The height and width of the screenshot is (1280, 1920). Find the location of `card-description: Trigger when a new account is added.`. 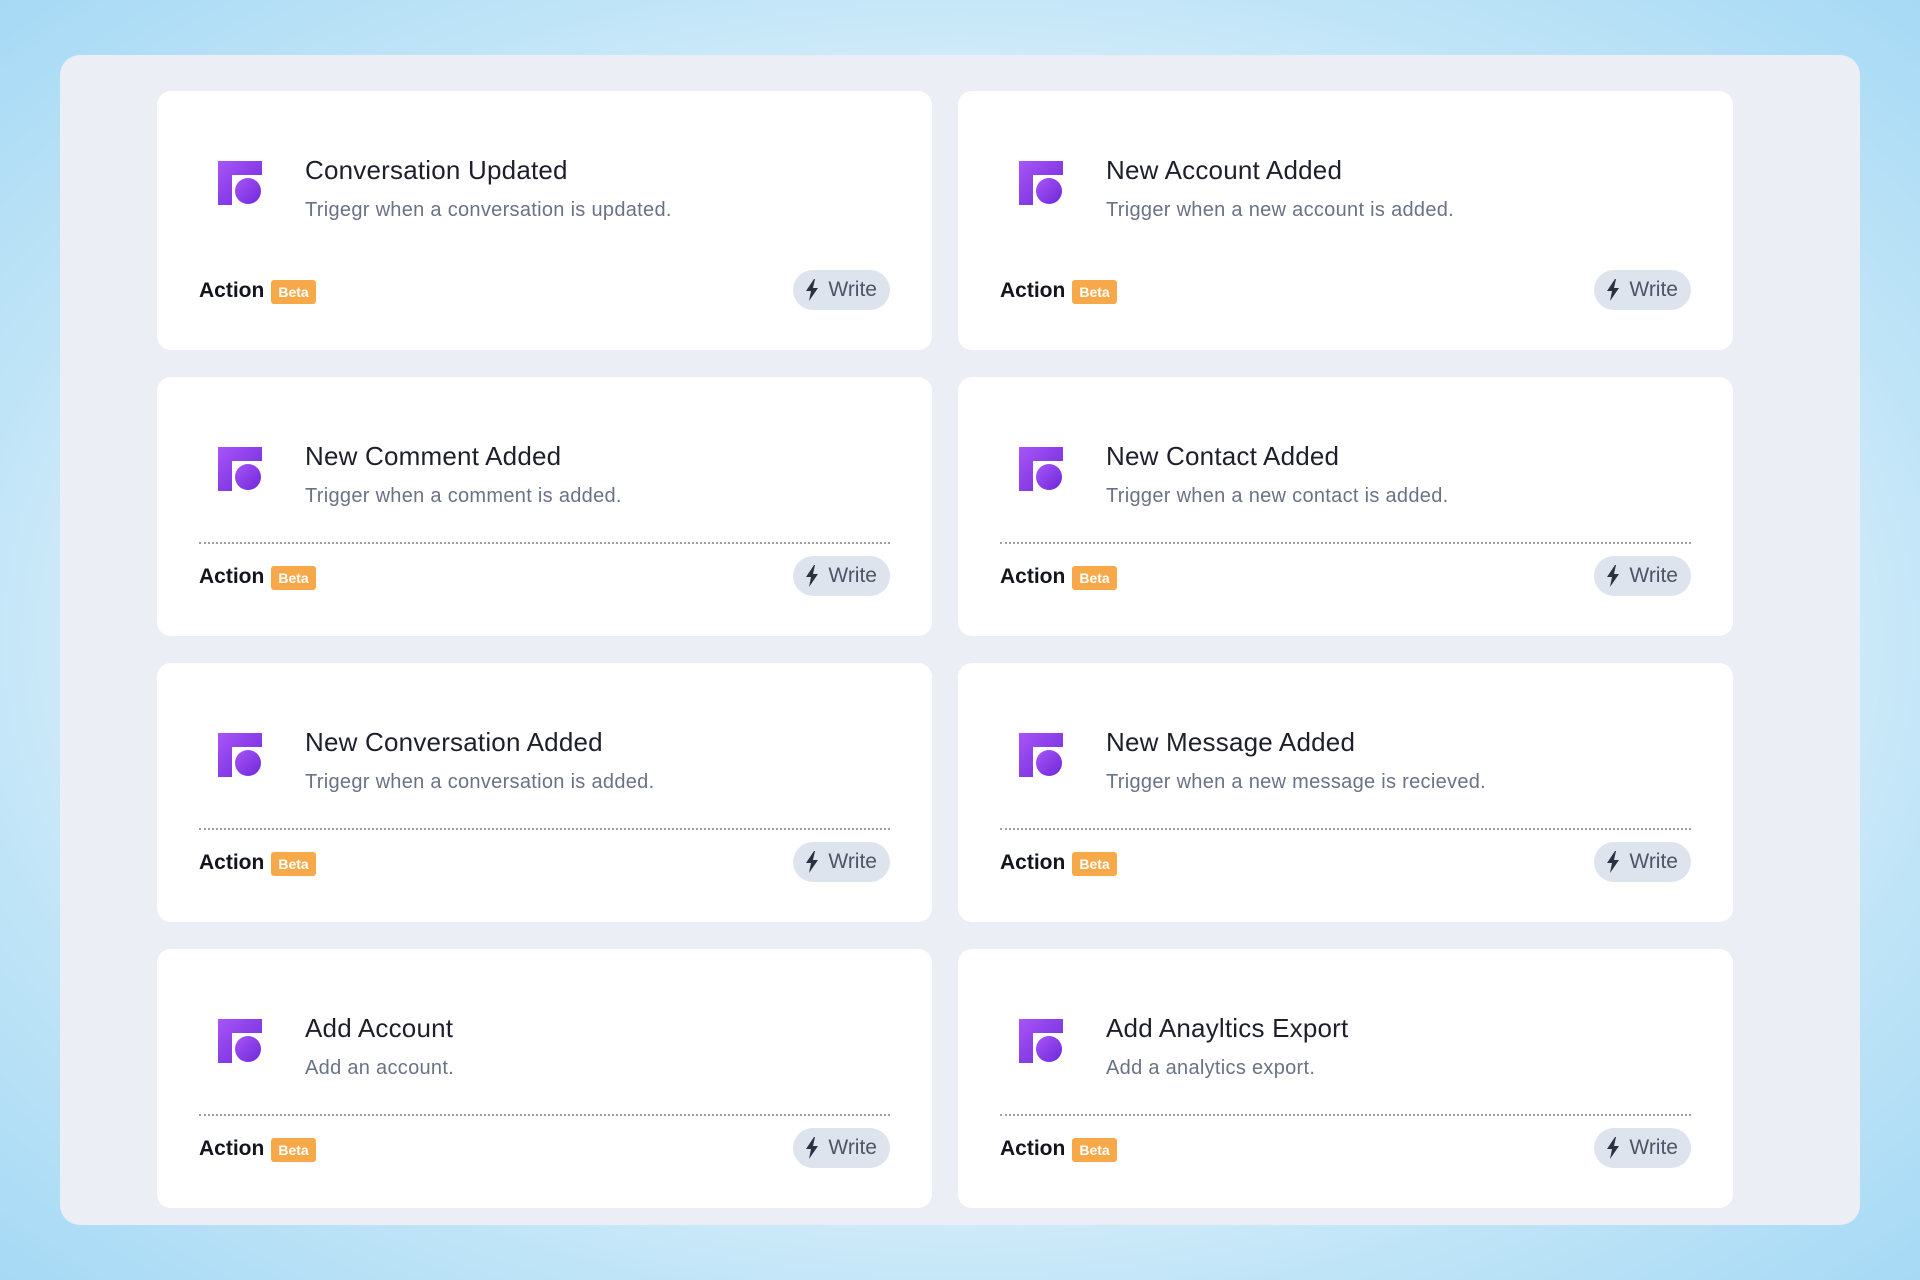

card-description: Trigger when a new account is added. is located at coordinates (1280, 210).